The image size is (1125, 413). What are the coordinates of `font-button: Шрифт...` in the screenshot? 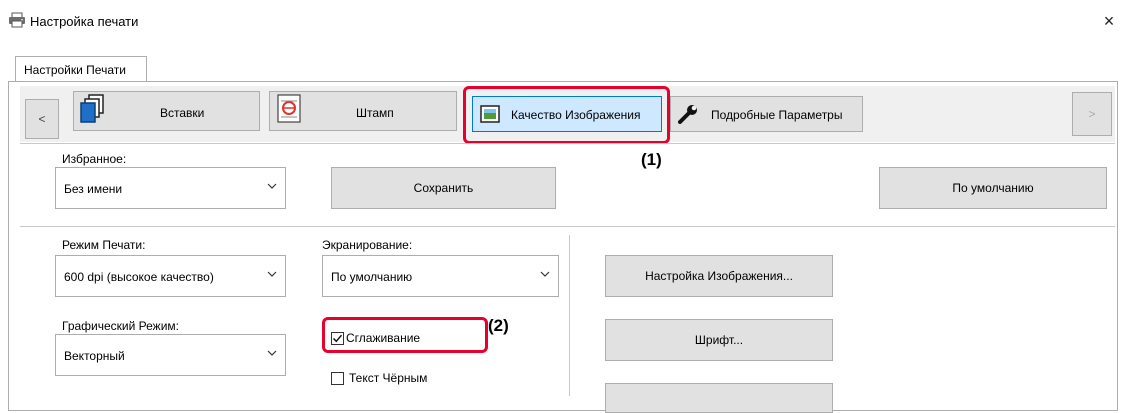 It's located at (719, 340).